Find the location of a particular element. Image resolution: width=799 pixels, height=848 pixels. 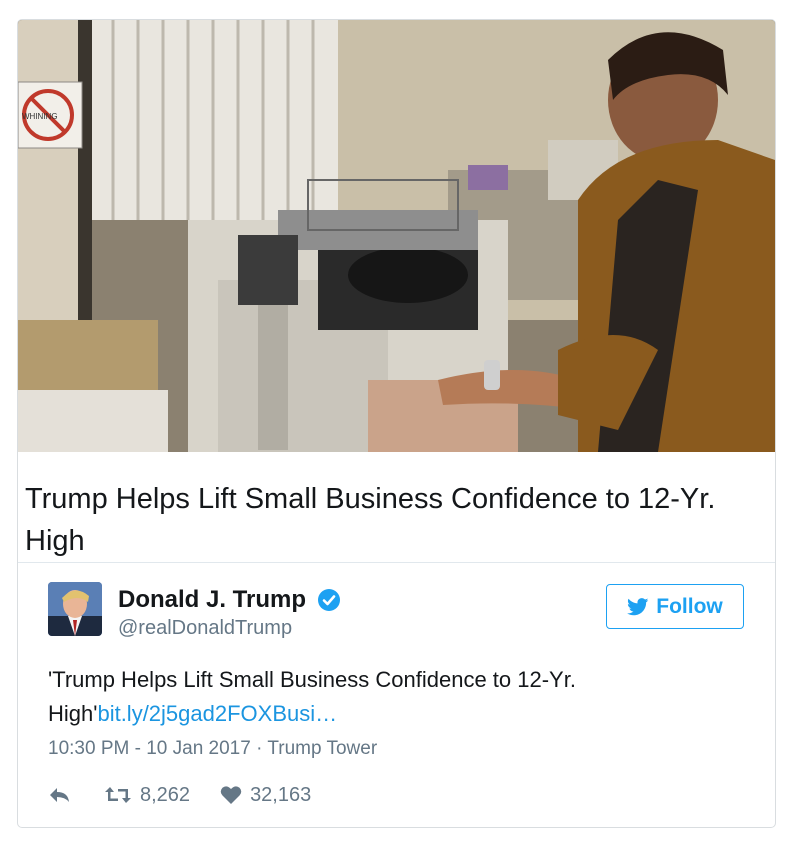

display-name: Donald J. Trump is located at coordinates (212, 600).